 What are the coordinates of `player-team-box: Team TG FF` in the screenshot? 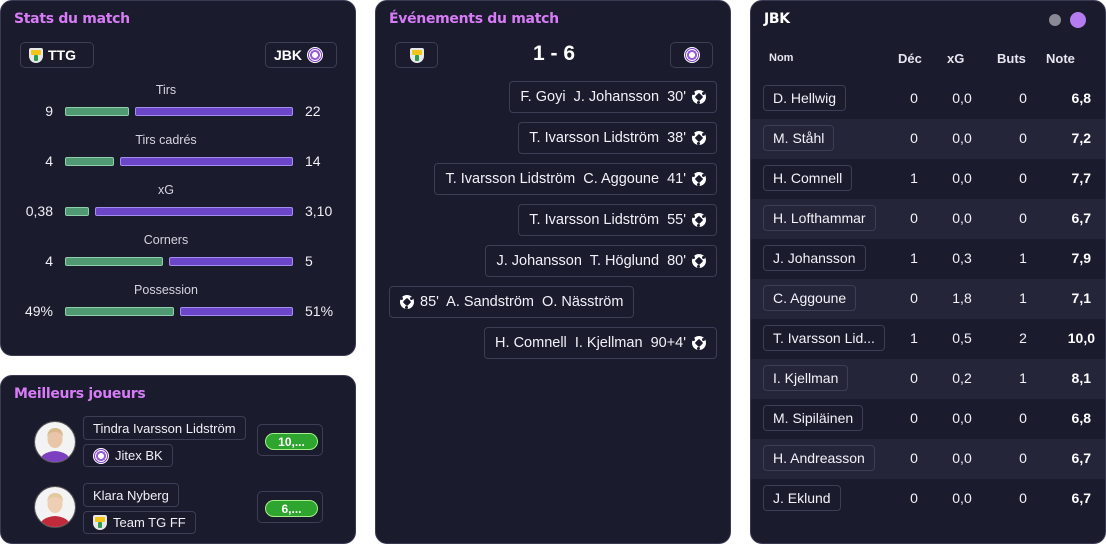 It's located at (139, 522).